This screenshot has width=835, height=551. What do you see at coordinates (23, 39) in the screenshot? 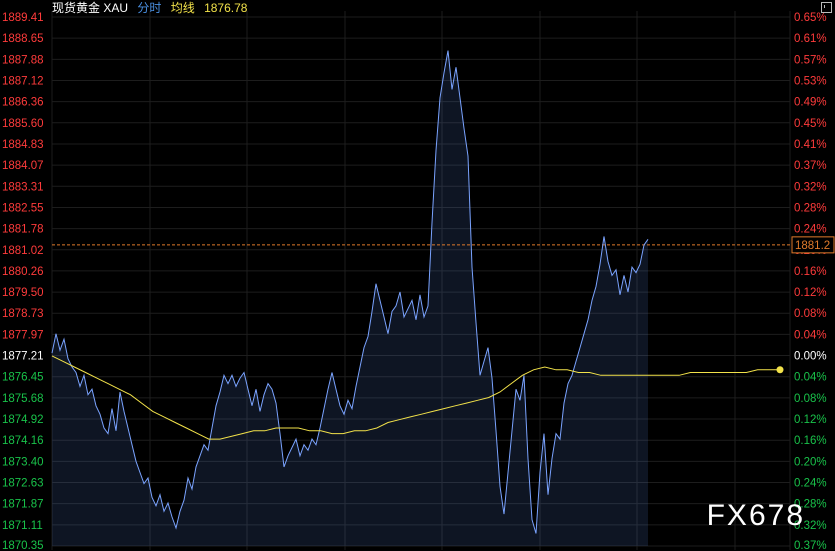
I see `y-tick-label-left: 1888.65` at bounding box center [23, 39].